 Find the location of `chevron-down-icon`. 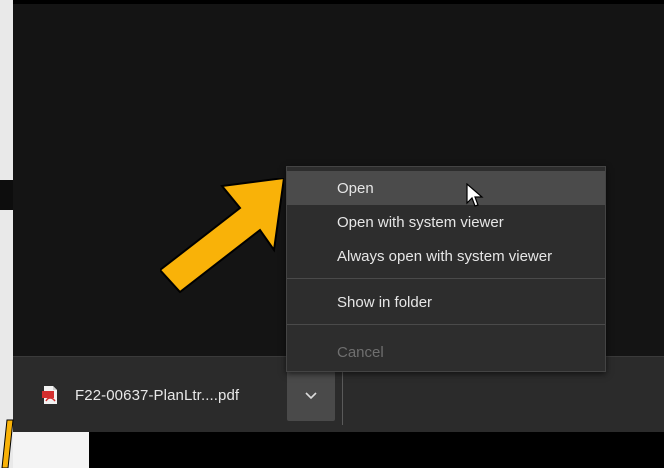

chevron-down-icon is located at coordinates (311, 396).